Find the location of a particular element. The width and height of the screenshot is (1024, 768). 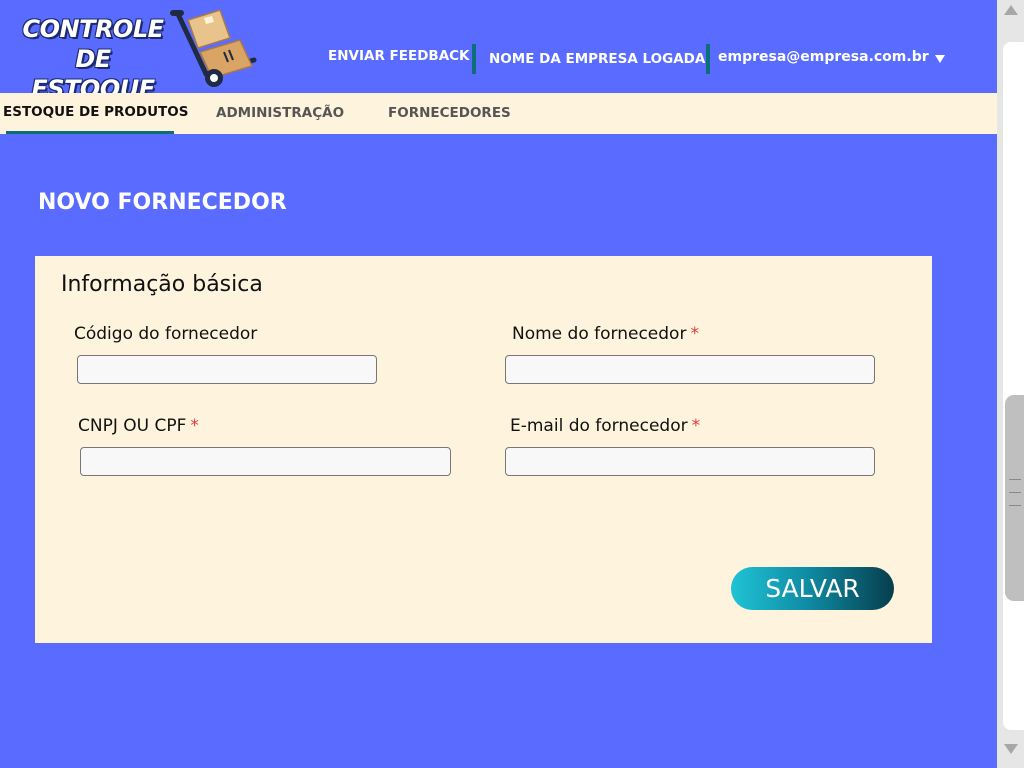

scrollbar-track is located at coordinates (1013, 386).